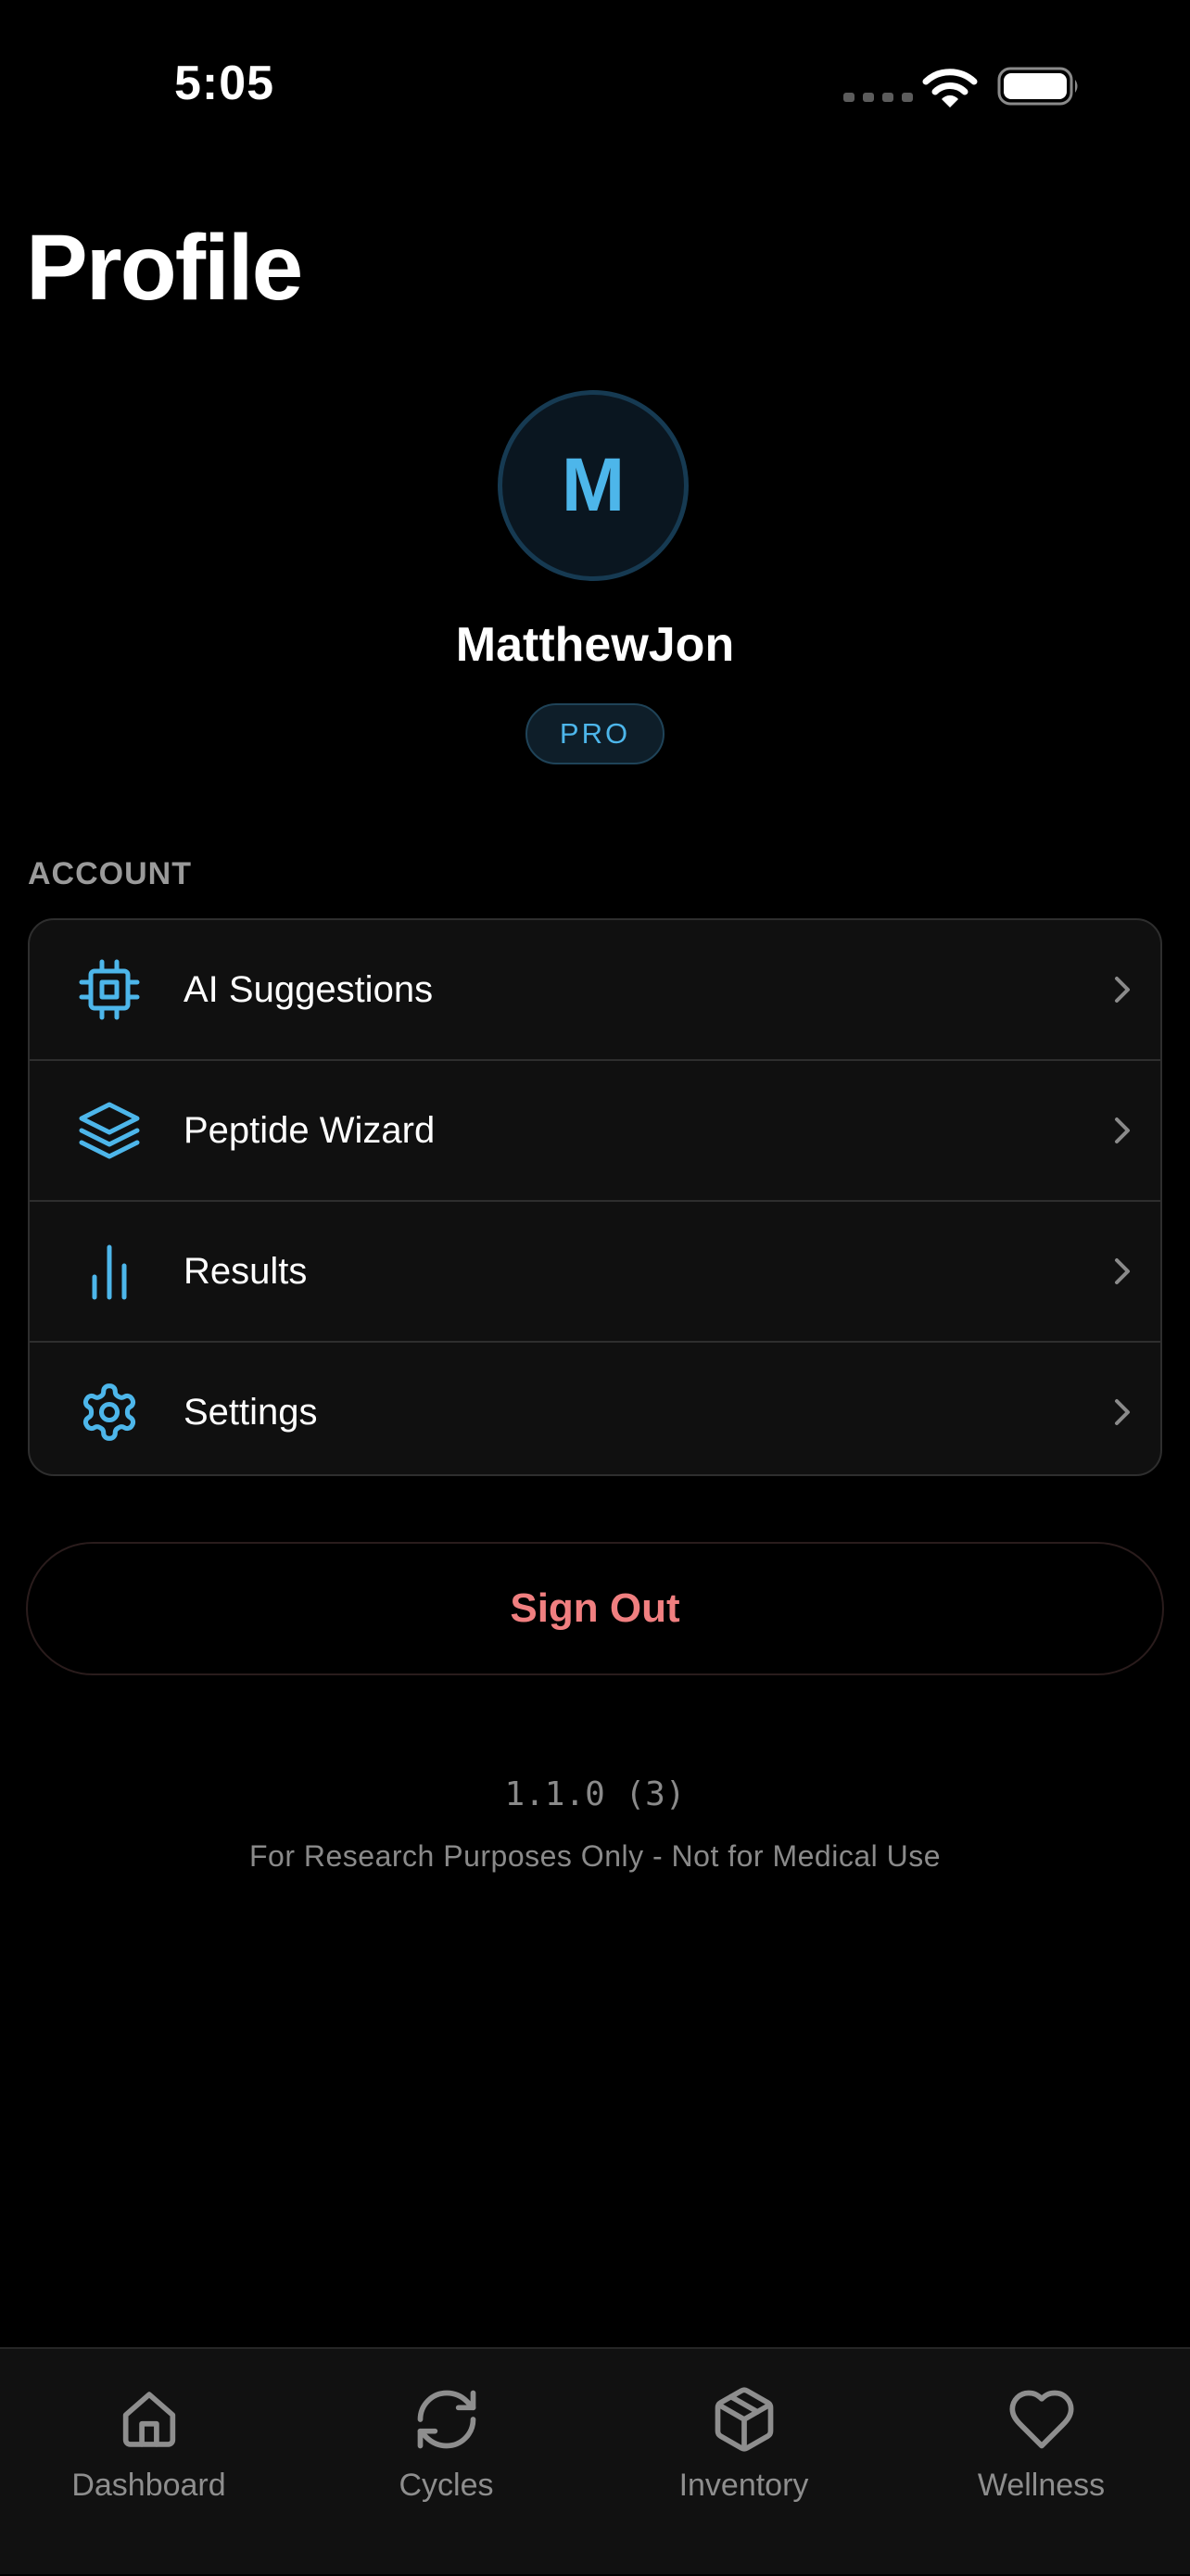 The width and height of the screenshot is (1190, 2576). I want to click on cellular-signal-icon, so click(878, 97).